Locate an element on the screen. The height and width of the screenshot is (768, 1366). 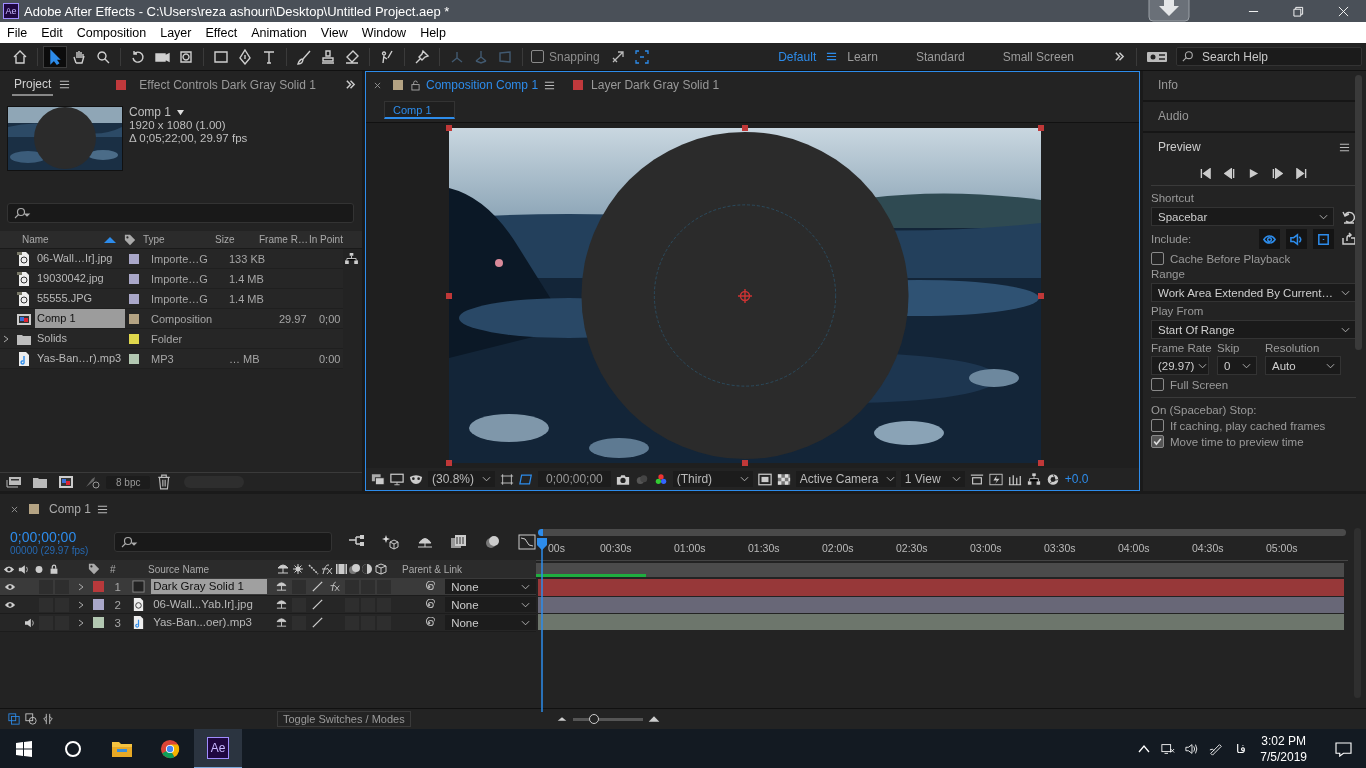
layer-name: Dark Gray Solid 1 is located at coordinates (209, 586).